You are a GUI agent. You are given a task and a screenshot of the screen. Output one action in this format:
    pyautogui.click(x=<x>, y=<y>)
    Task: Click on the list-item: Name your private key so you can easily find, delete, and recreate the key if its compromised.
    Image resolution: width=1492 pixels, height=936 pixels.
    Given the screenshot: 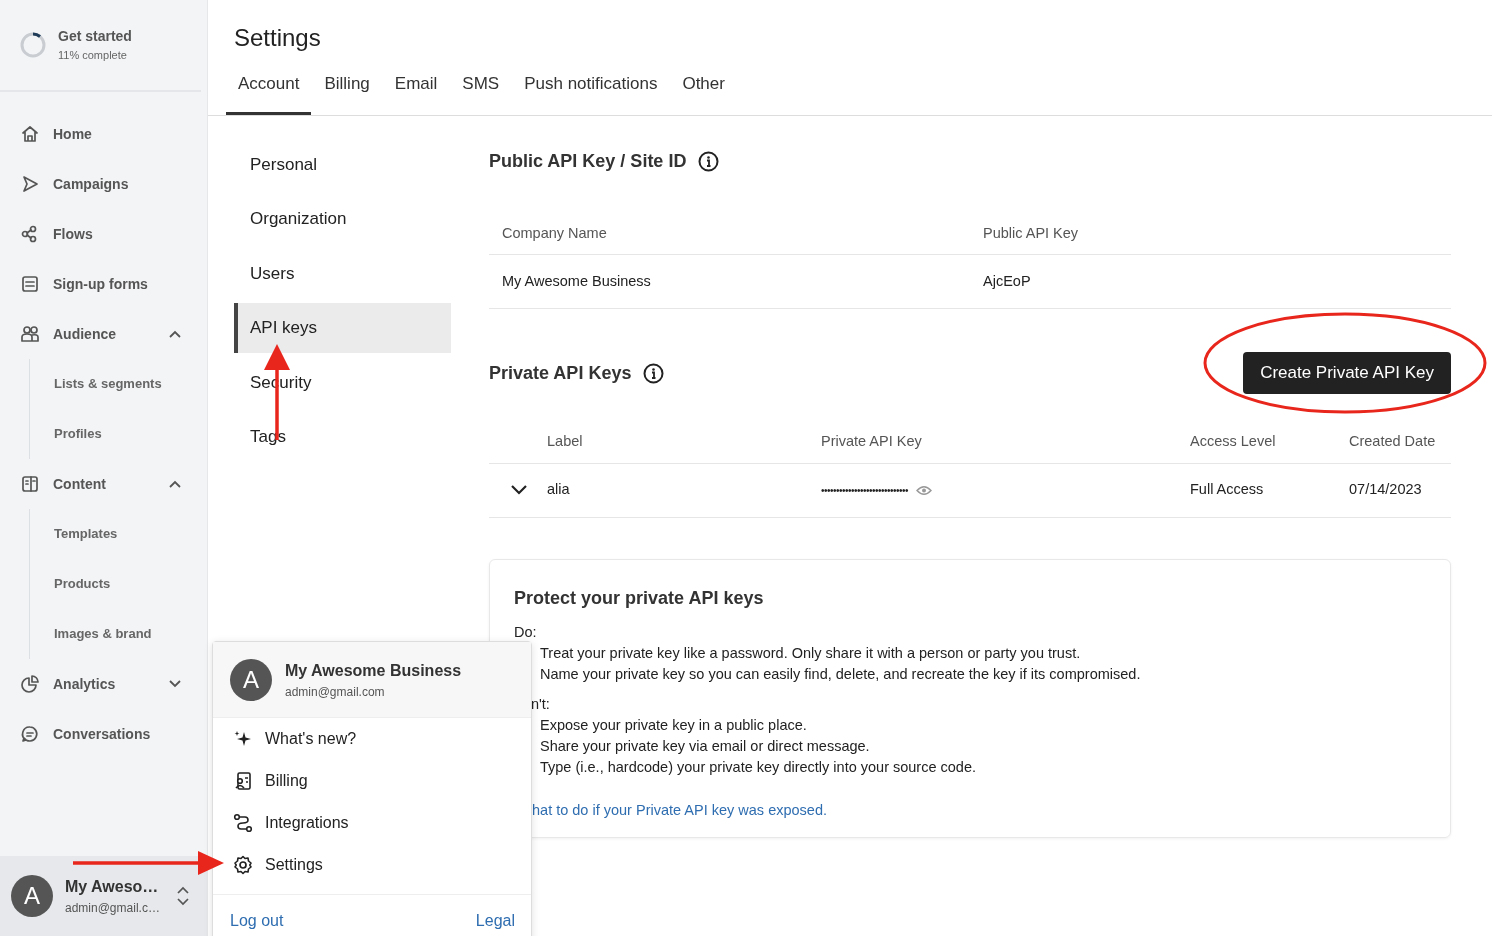 What is the action you would take?
    pyautogui.click(x=840, y=674)
    